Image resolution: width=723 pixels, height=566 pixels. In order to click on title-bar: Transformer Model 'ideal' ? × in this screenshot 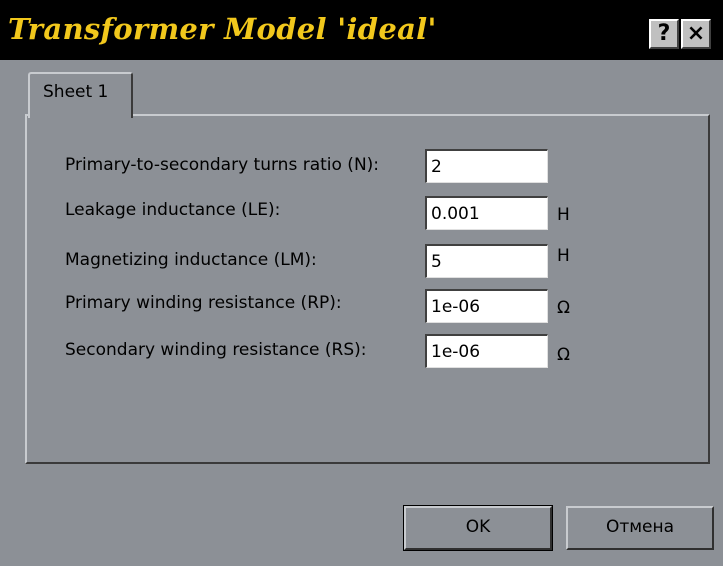, I will do `click(361, 30)`.